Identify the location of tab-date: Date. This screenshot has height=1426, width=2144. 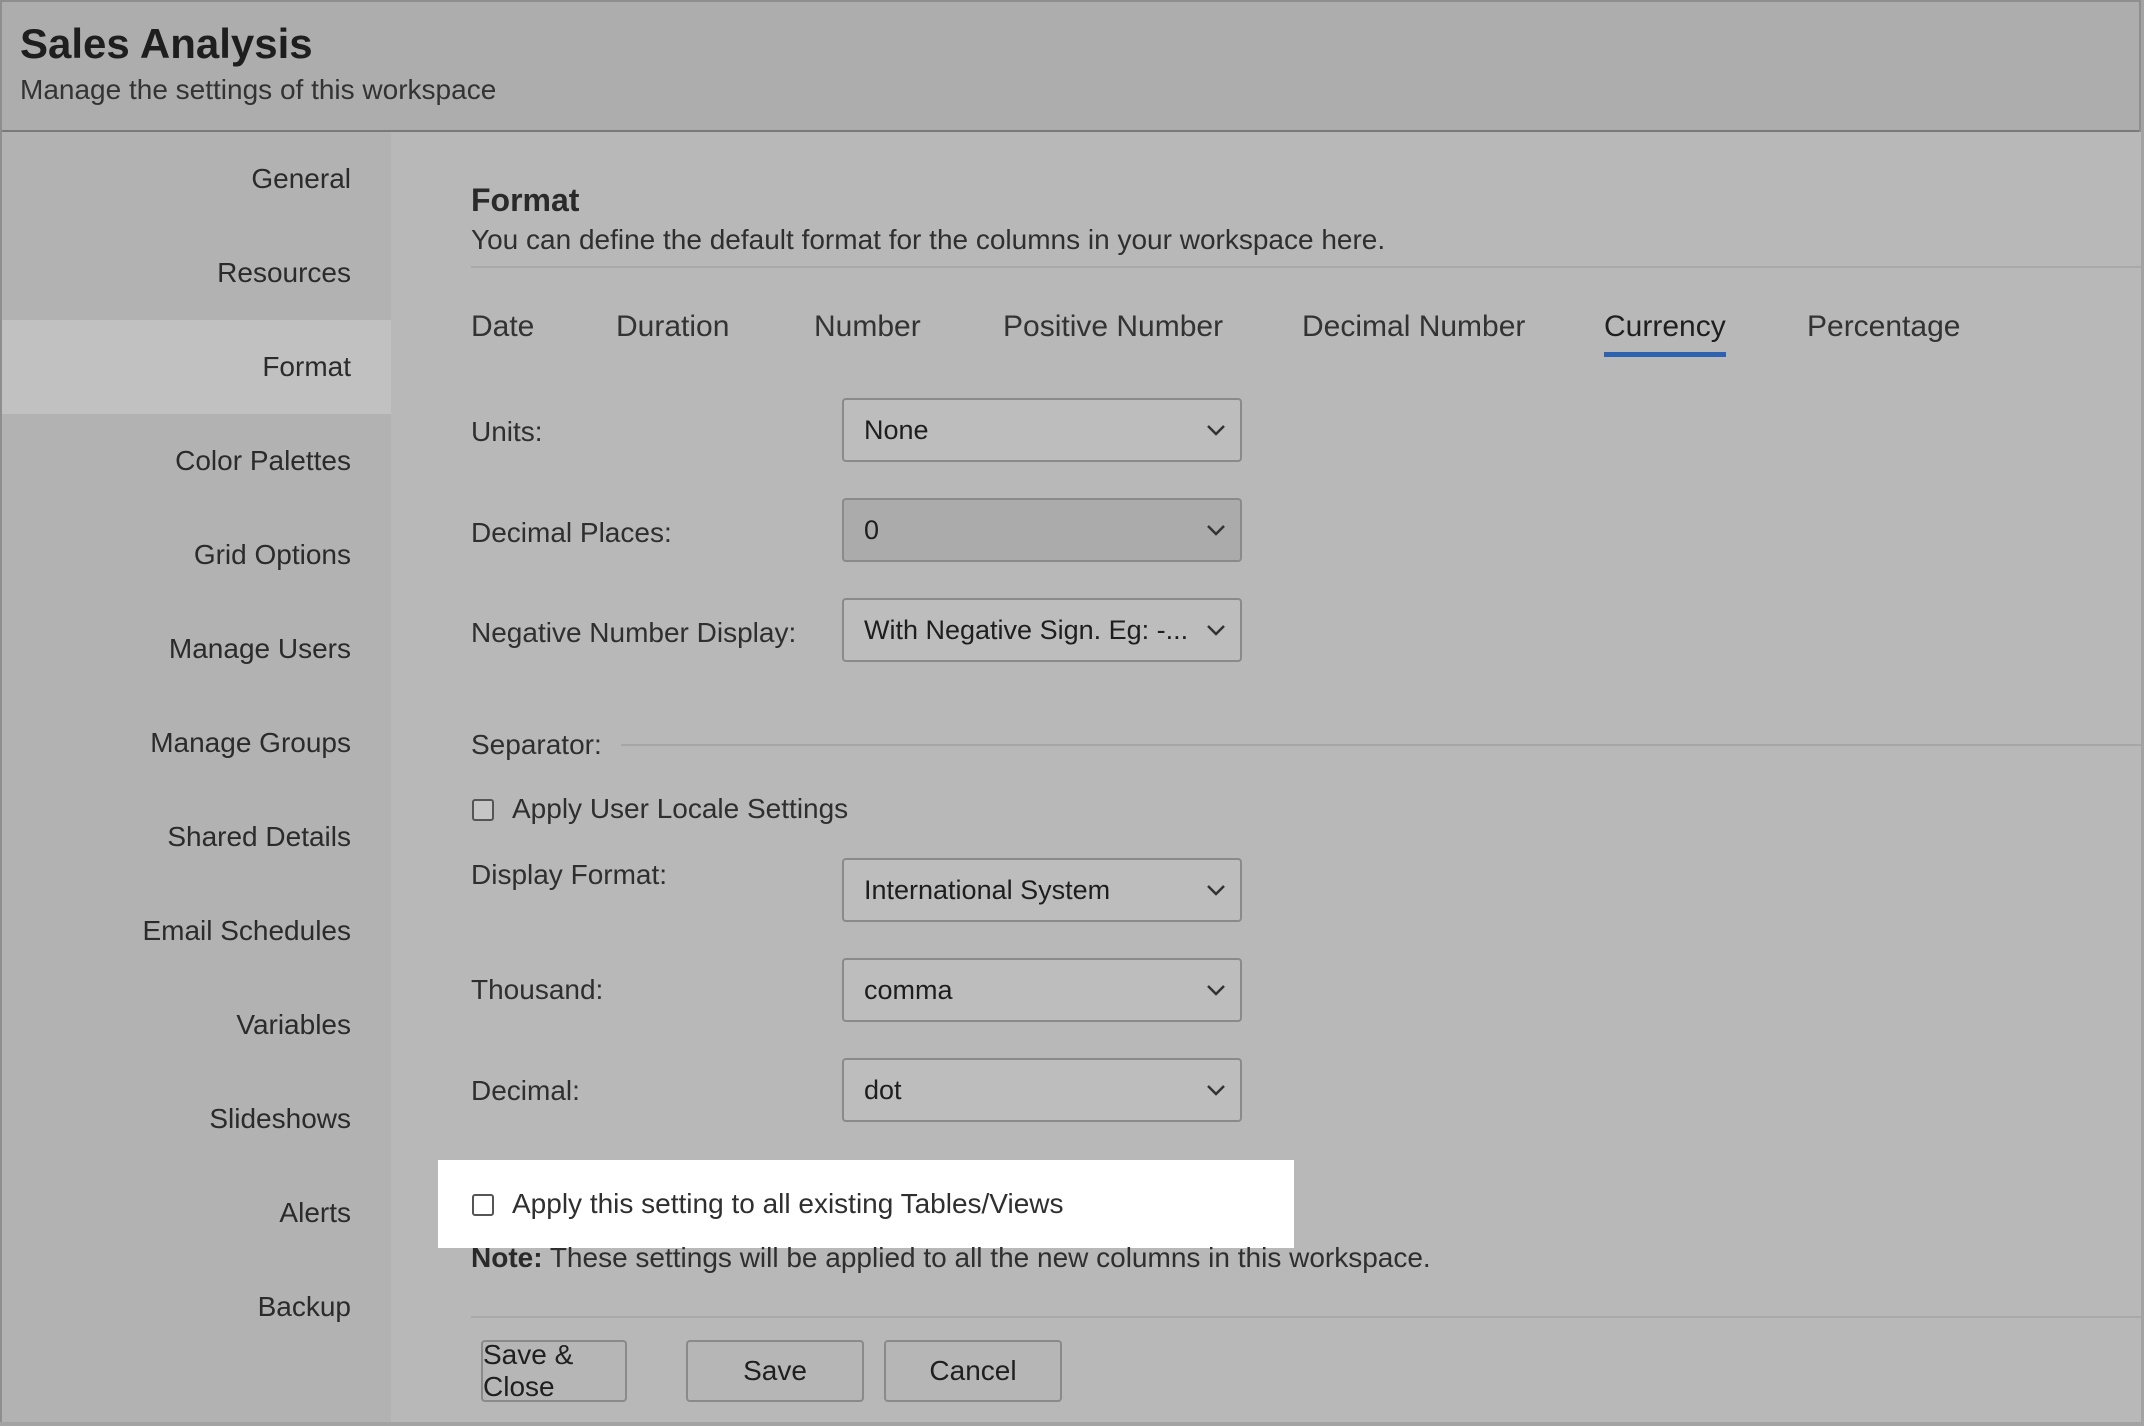
(502, 331).